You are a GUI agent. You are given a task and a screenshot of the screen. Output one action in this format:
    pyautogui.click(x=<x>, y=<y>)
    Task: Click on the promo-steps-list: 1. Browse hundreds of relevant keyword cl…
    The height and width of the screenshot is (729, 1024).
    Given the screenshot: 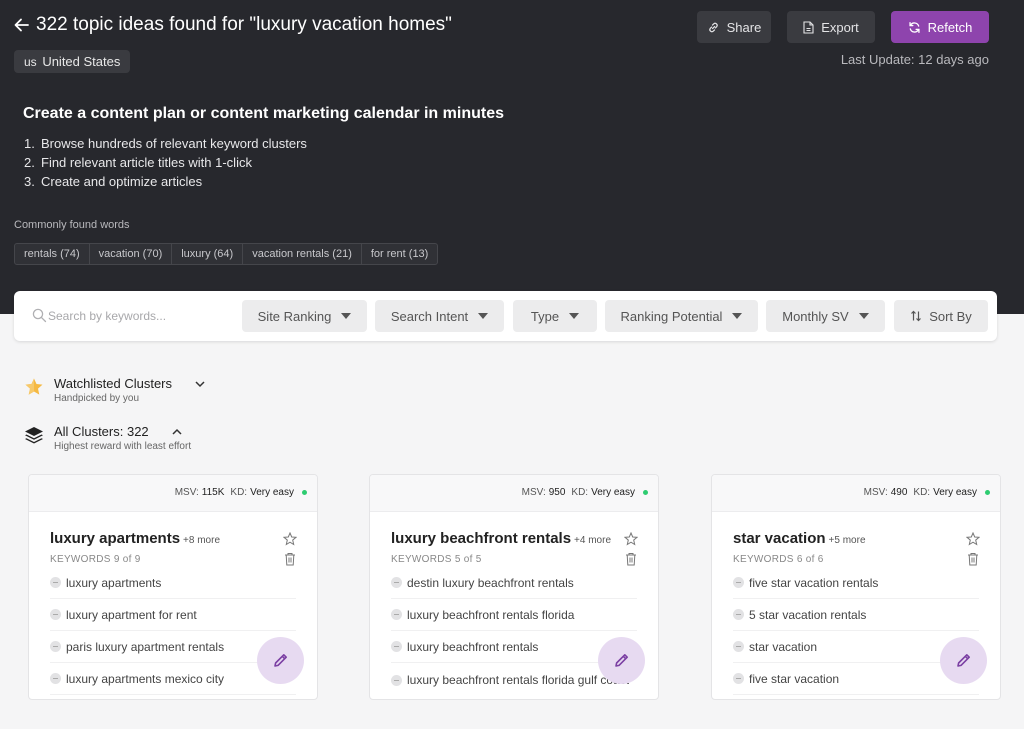 What is the action you would take?
    pyautogui.click(x=165, y=162)
    